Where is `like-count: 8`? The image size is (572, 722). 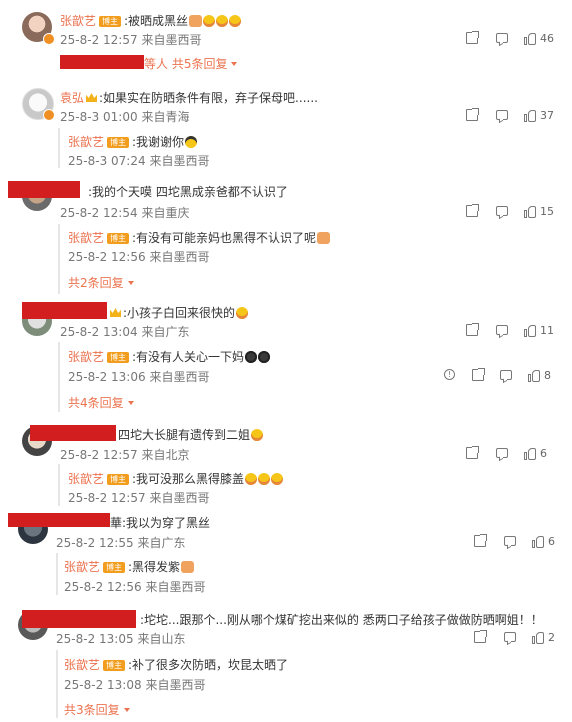
like-count: 8 is located at coordinates (547, 375).